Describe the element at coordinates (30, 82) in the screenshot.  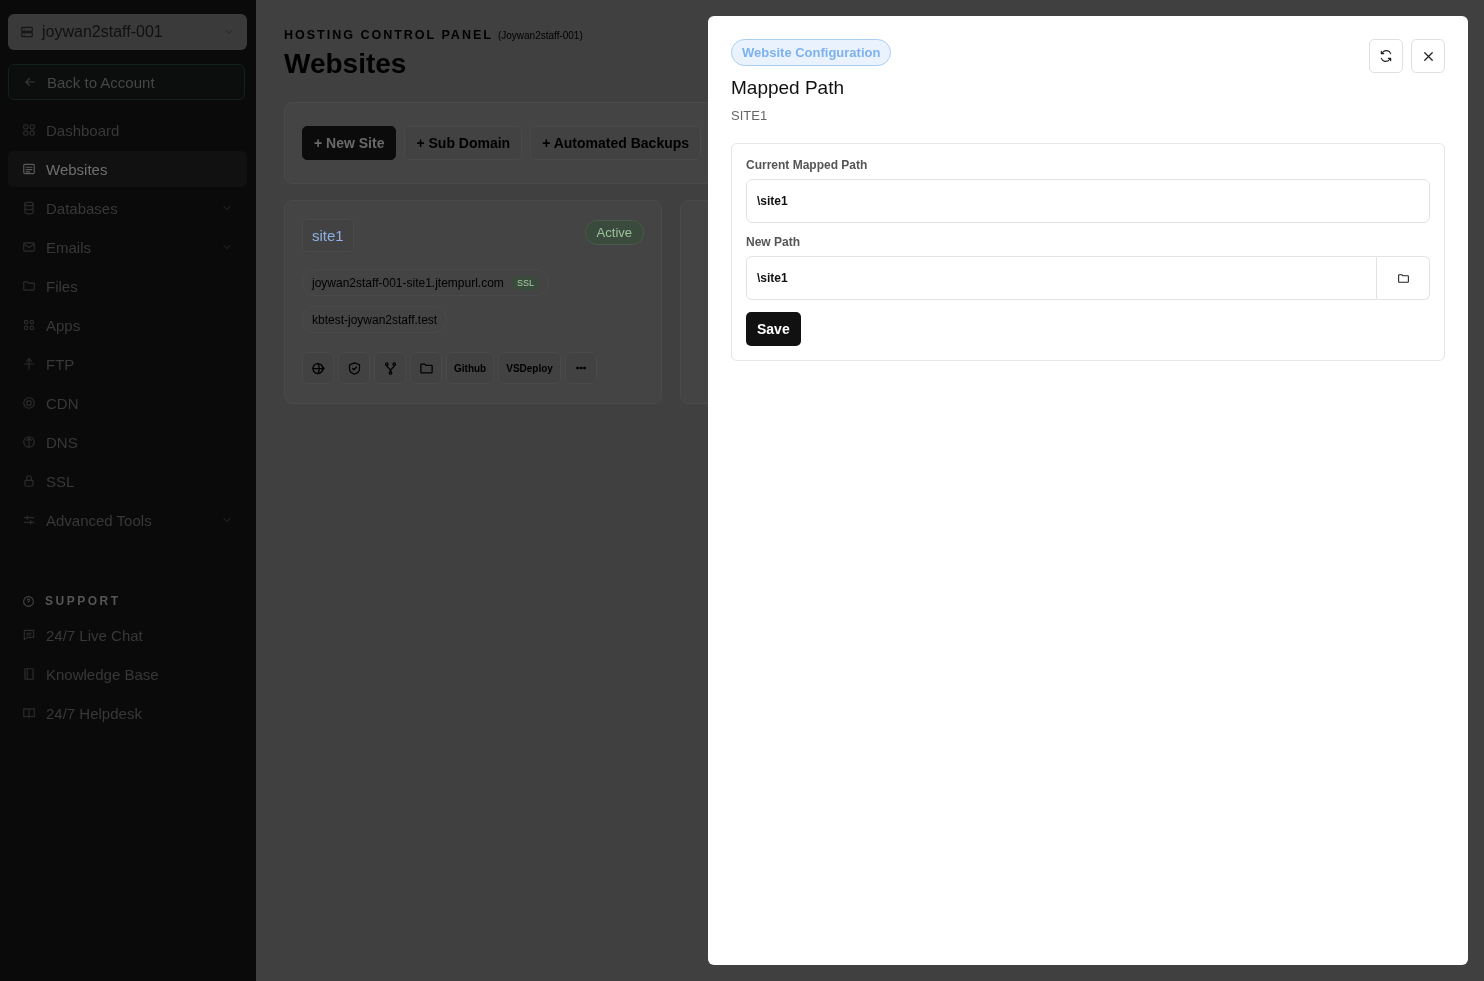
I see `arrow-left-icon` at that location.